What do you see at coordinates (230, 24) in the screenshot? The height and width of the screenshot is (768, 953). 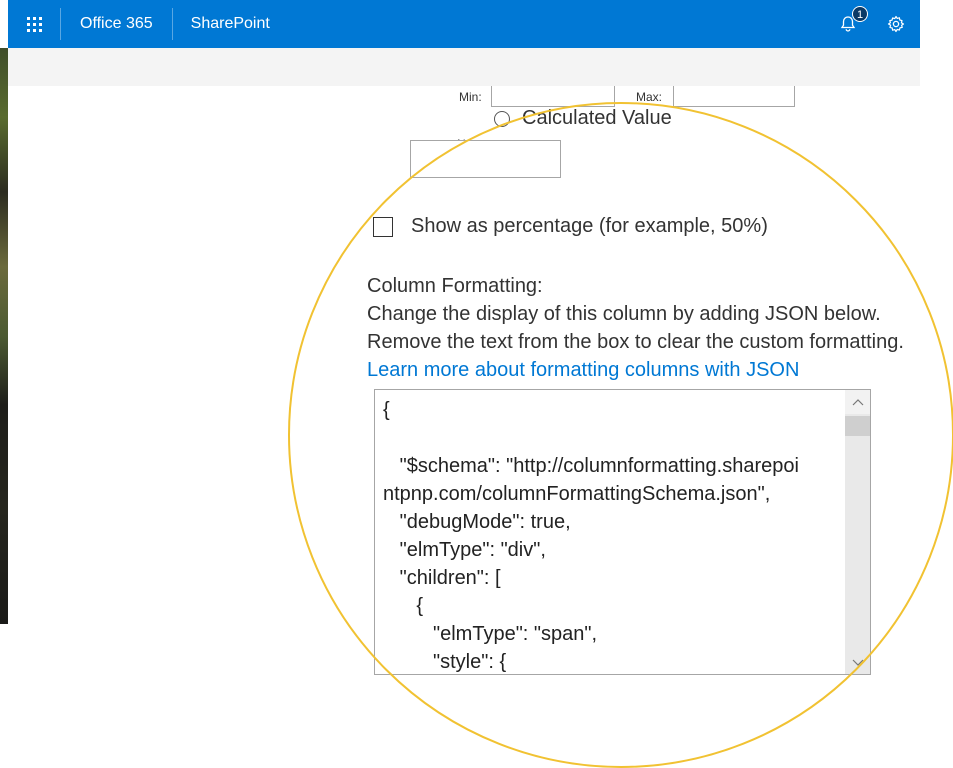 I see `sharepoint-link: SharePoint` at bounding box center [230, 24].